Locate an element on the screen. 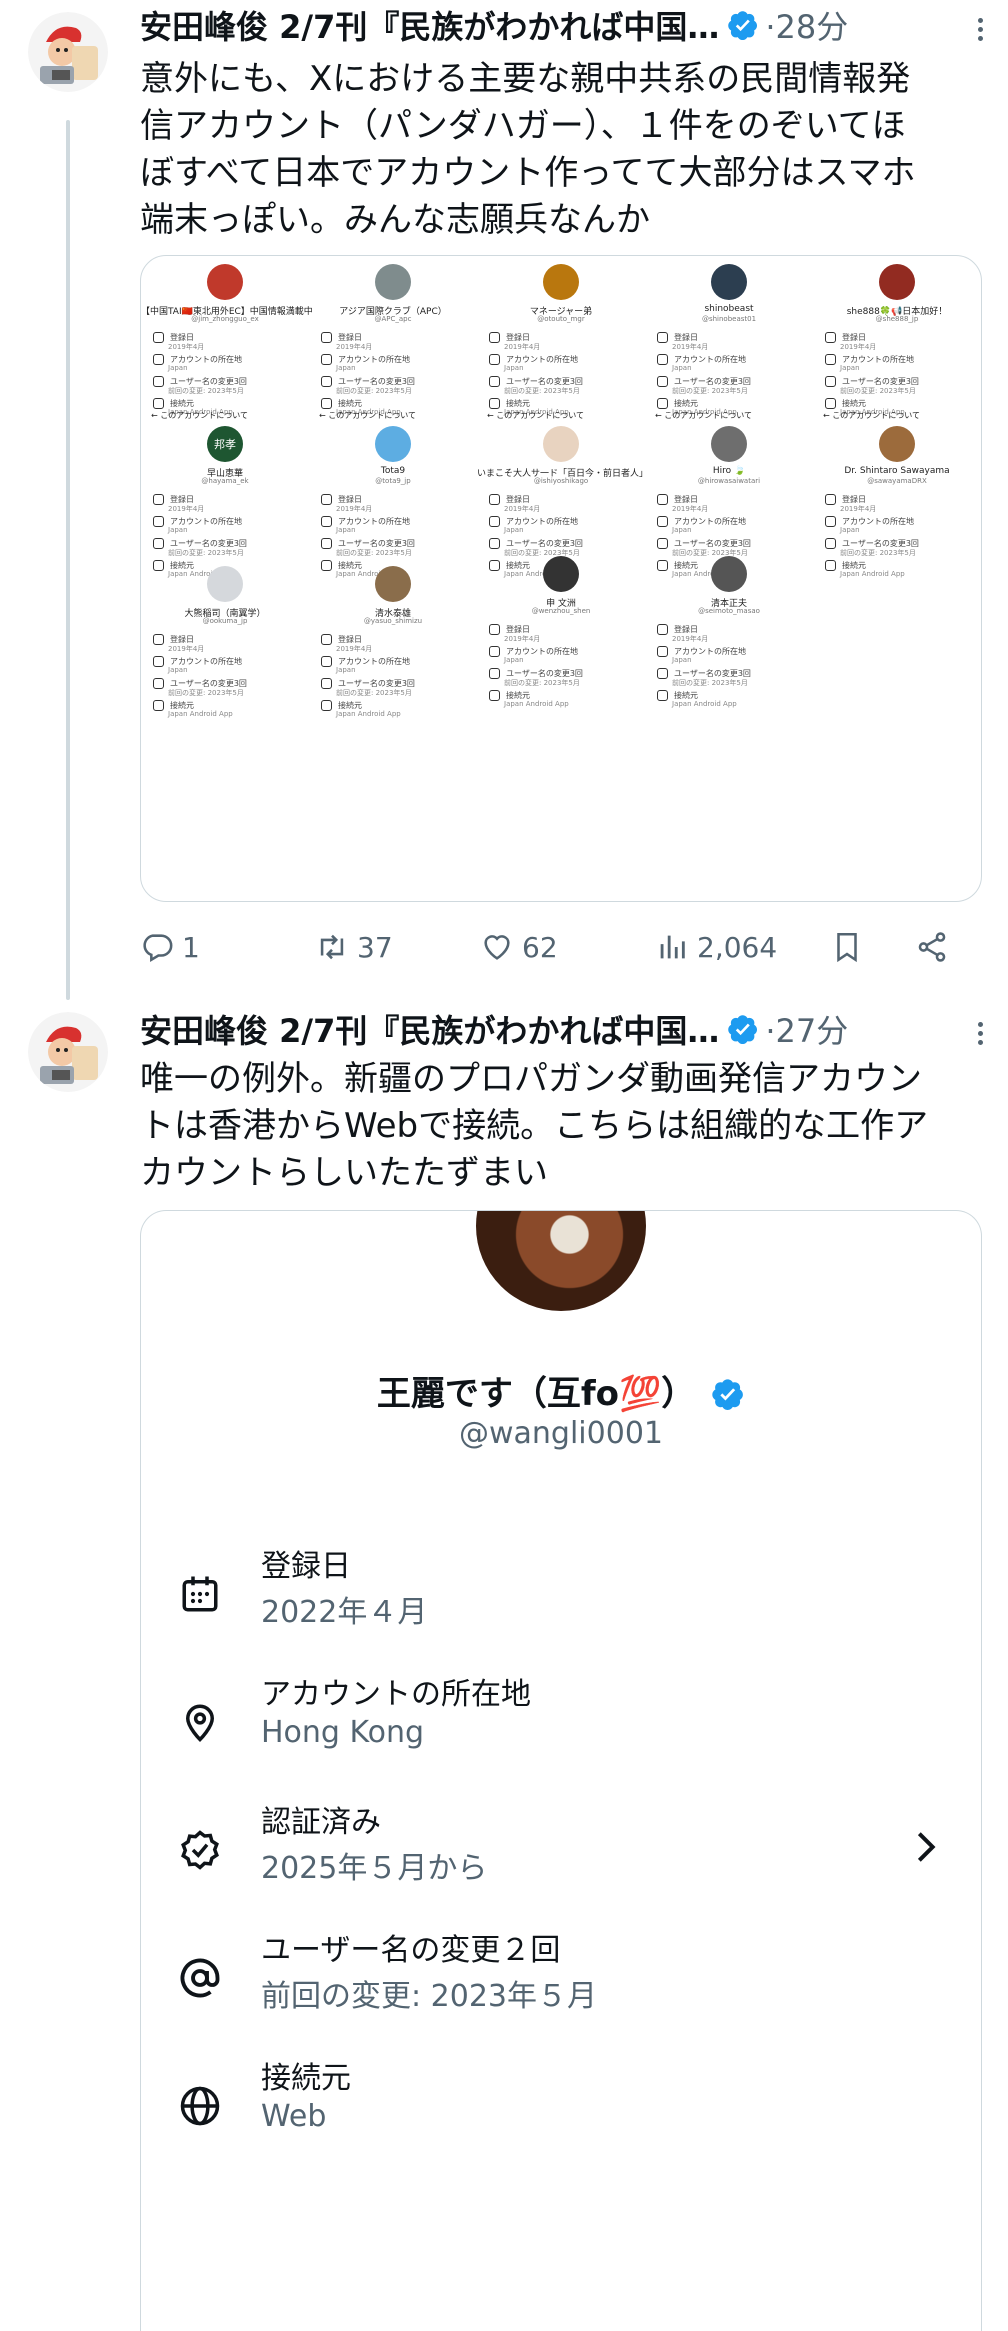  mini-profile-handle: @she888_jp is located at coordinates (897, 319).